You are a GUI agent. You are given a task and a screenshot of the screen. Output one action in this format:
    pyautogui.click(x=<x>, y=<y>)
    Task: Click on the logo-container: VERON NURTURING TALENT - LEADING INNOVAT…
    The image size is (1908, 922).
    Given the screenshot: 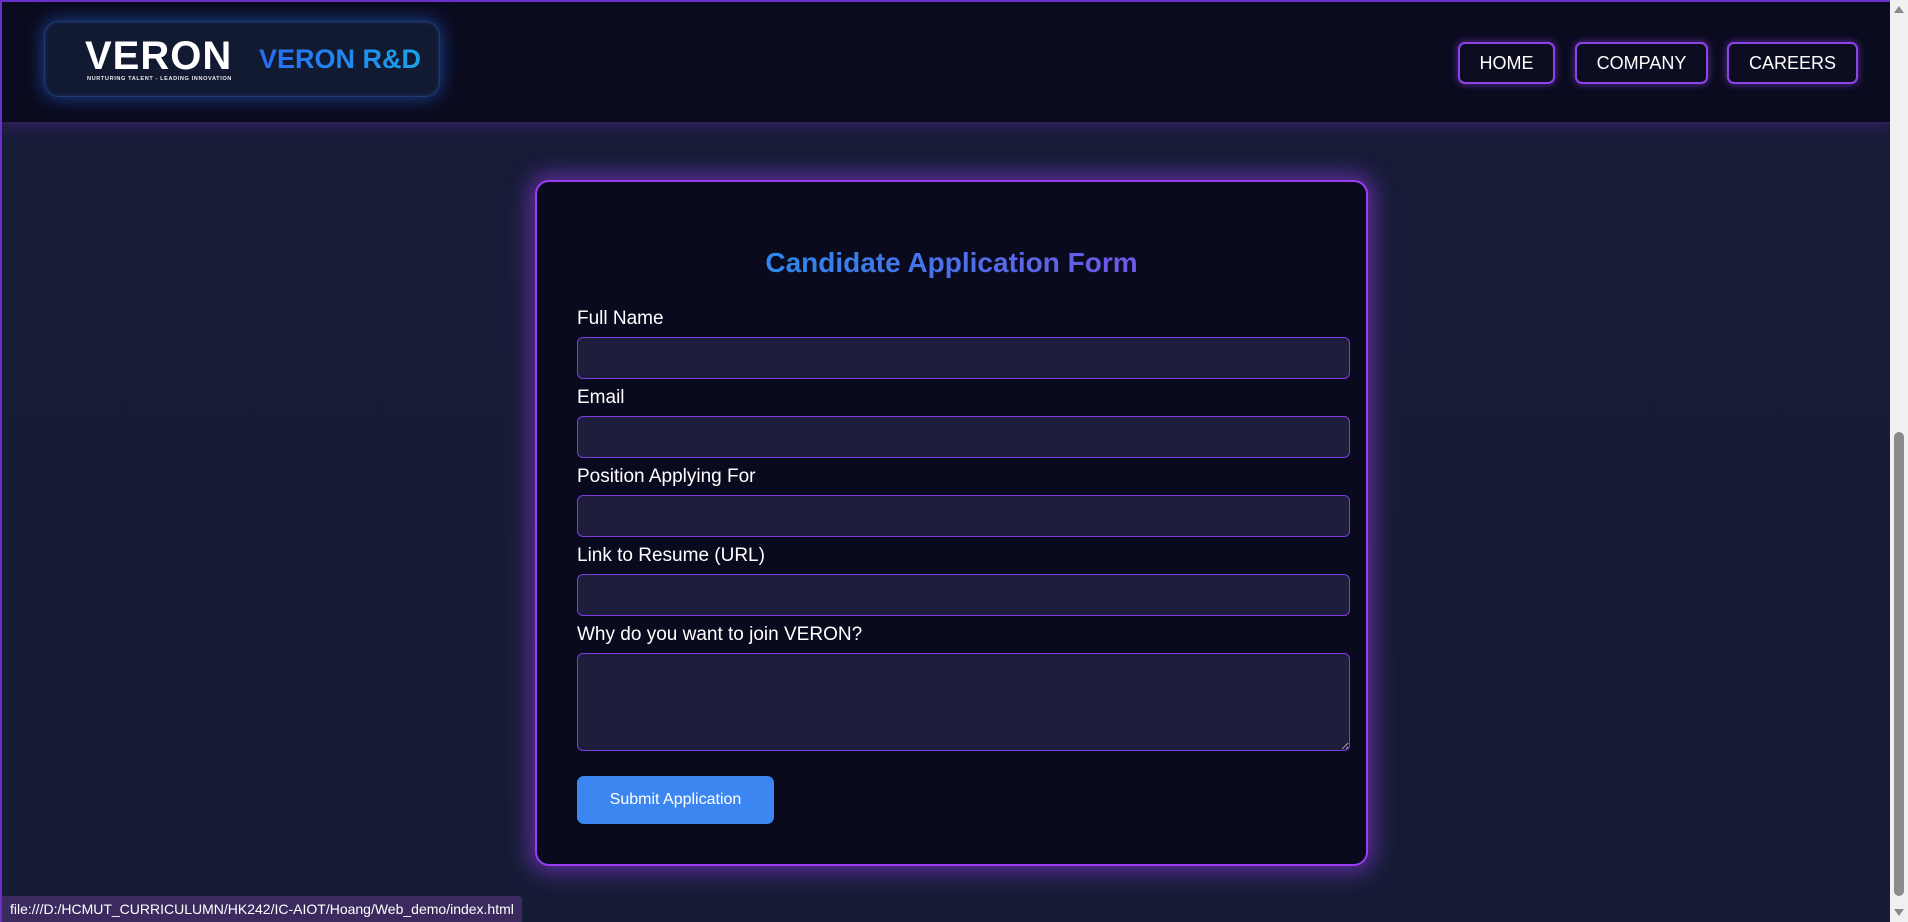 What is the action you would take?
    pyautogui.click(x=242, y=59)
    